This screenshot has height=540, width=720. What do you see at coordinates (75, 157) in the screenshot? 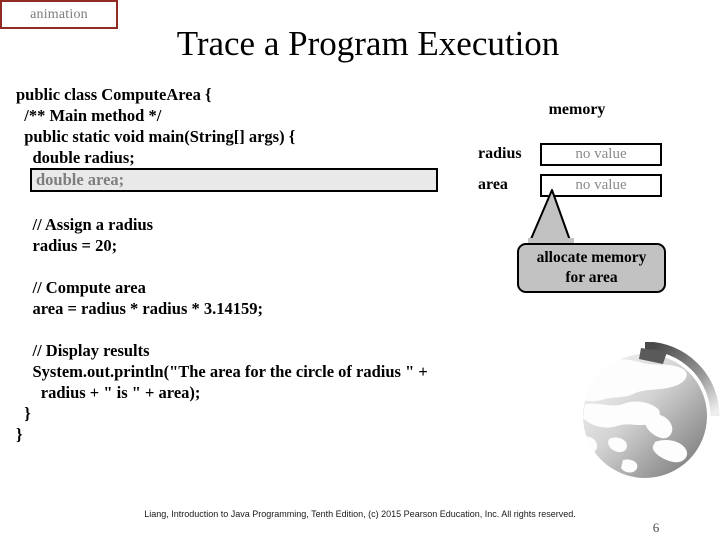
I see `code-line: double radius;` at bounding box center [75, 157].